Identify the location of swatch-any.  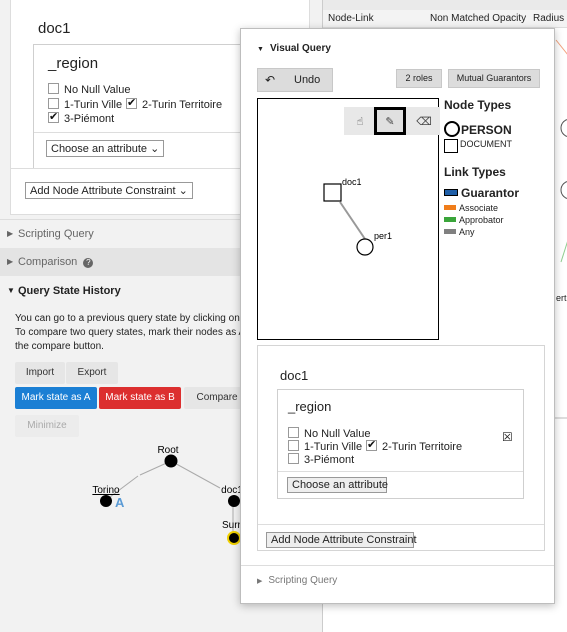
(450, 231).